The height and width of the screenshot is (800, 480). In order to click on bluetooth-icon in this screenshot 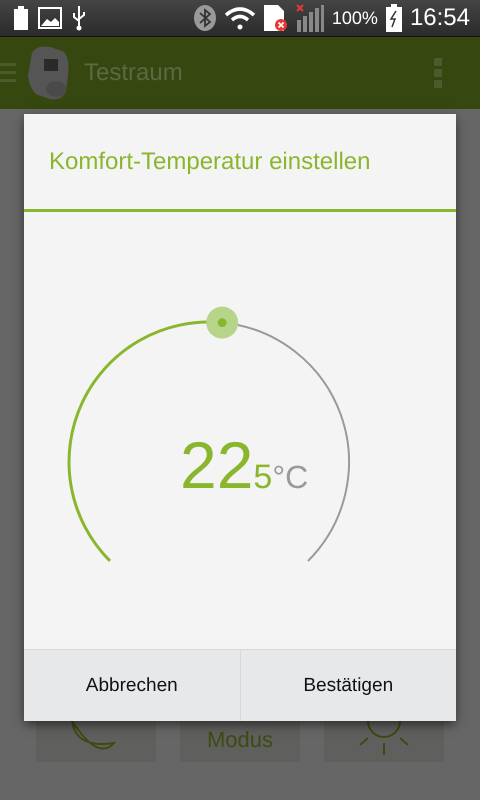, I will do `click(205, 18)`.